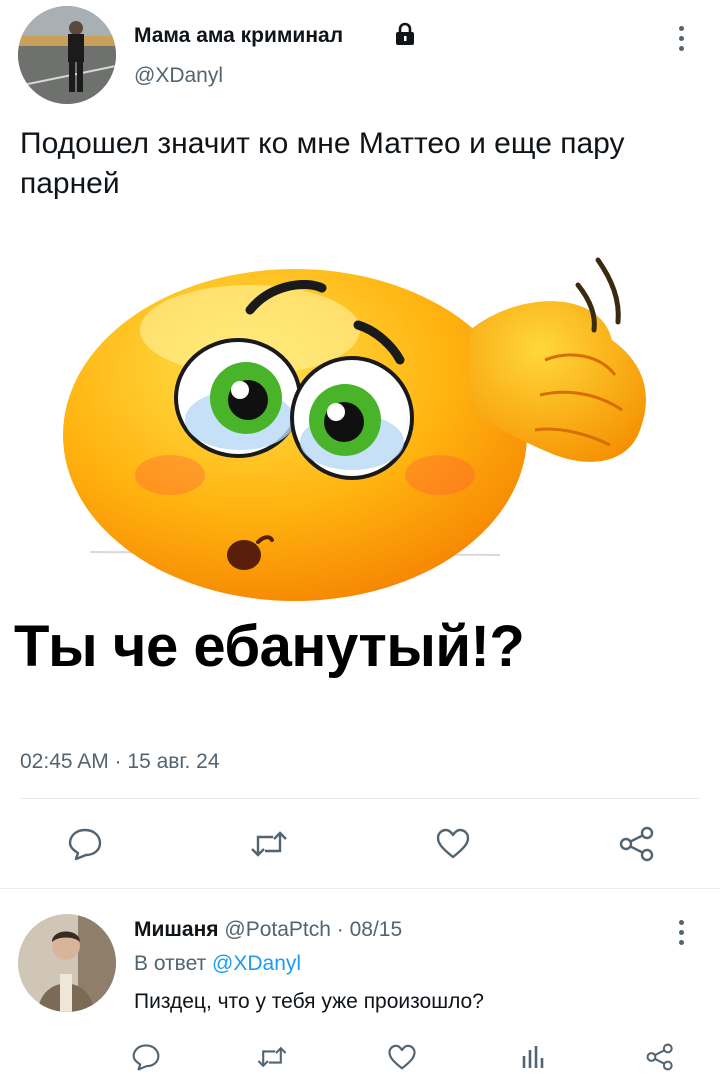  I want to click on more-options-icon, so click(681, 38).